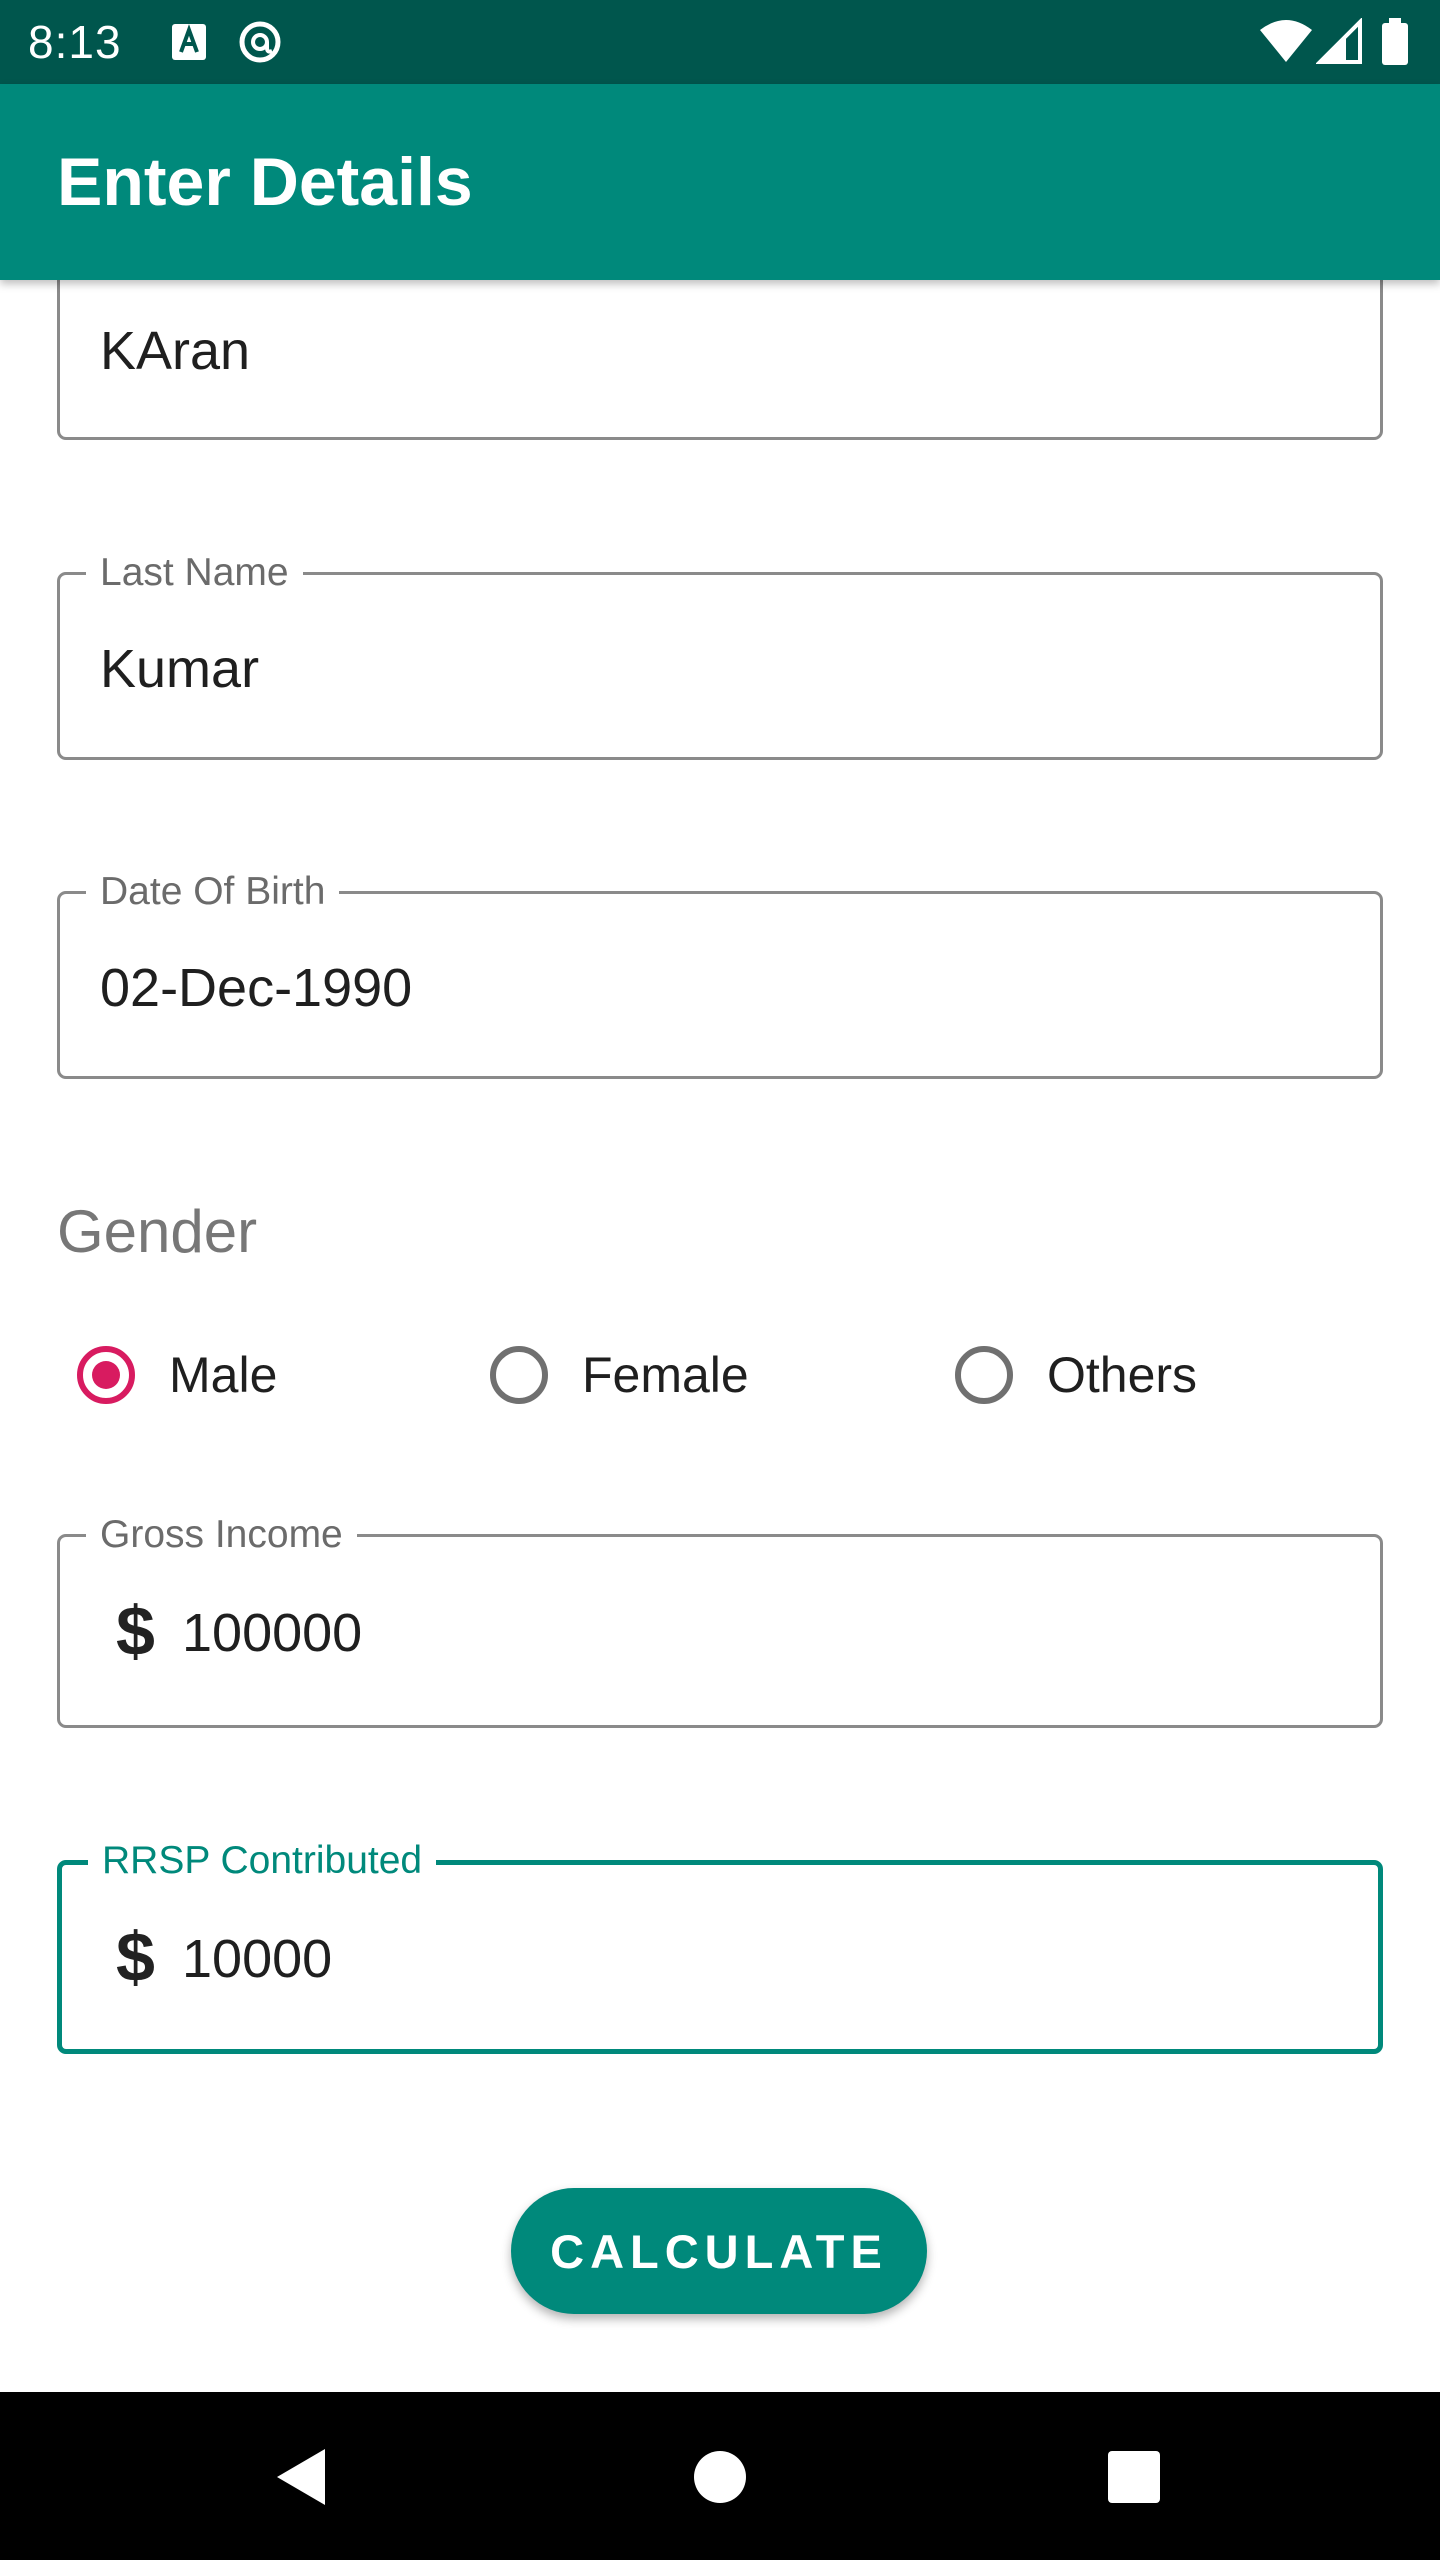 This screenshot has width=1440, height=2560. I want to click on last-name-label: Last Name, so click(194, 573).